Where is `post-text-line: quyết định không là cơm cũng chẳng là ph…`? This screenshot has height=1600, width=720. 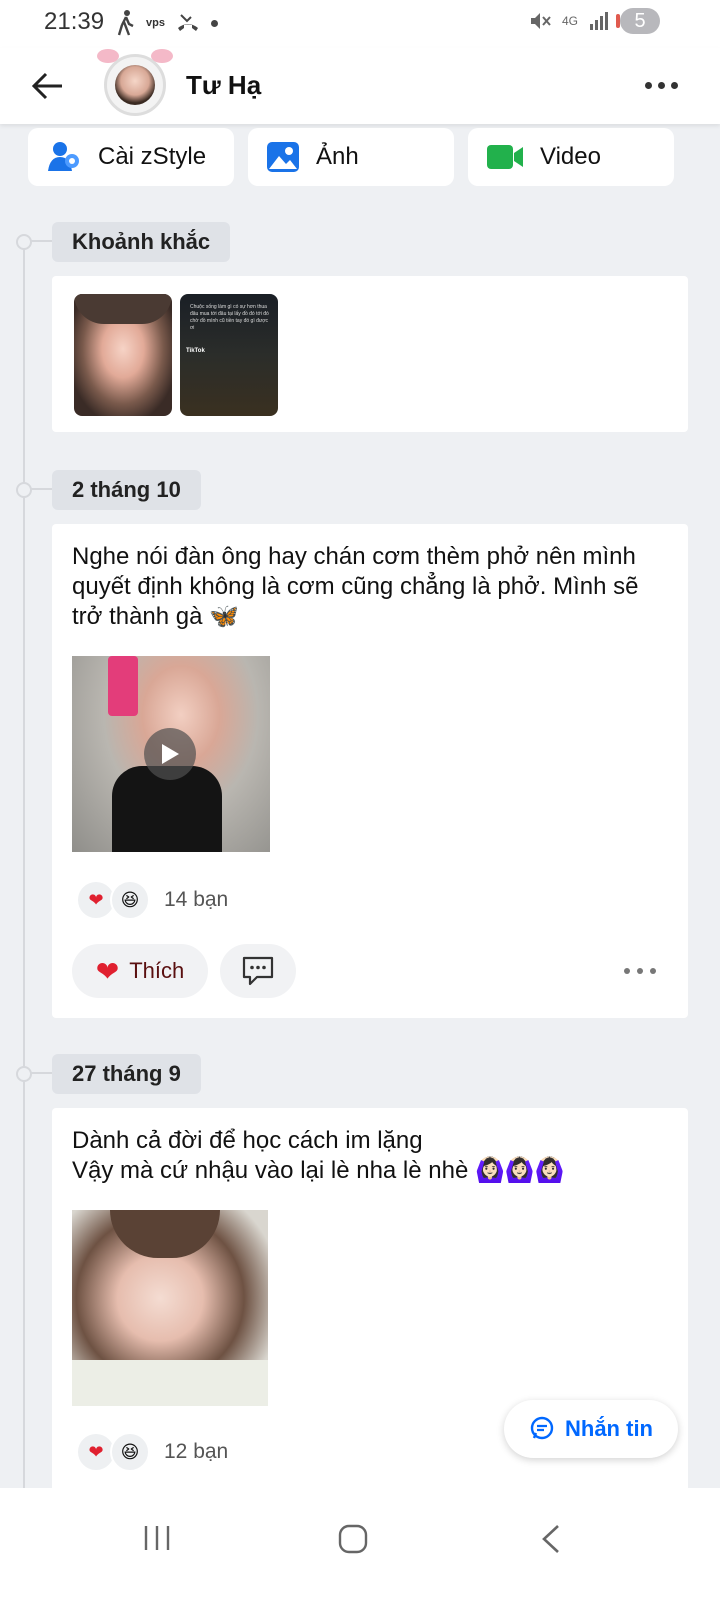 post-text-line: quyết định không là cơm cũng chẳng là ph… is located at coordinates (355, 586).